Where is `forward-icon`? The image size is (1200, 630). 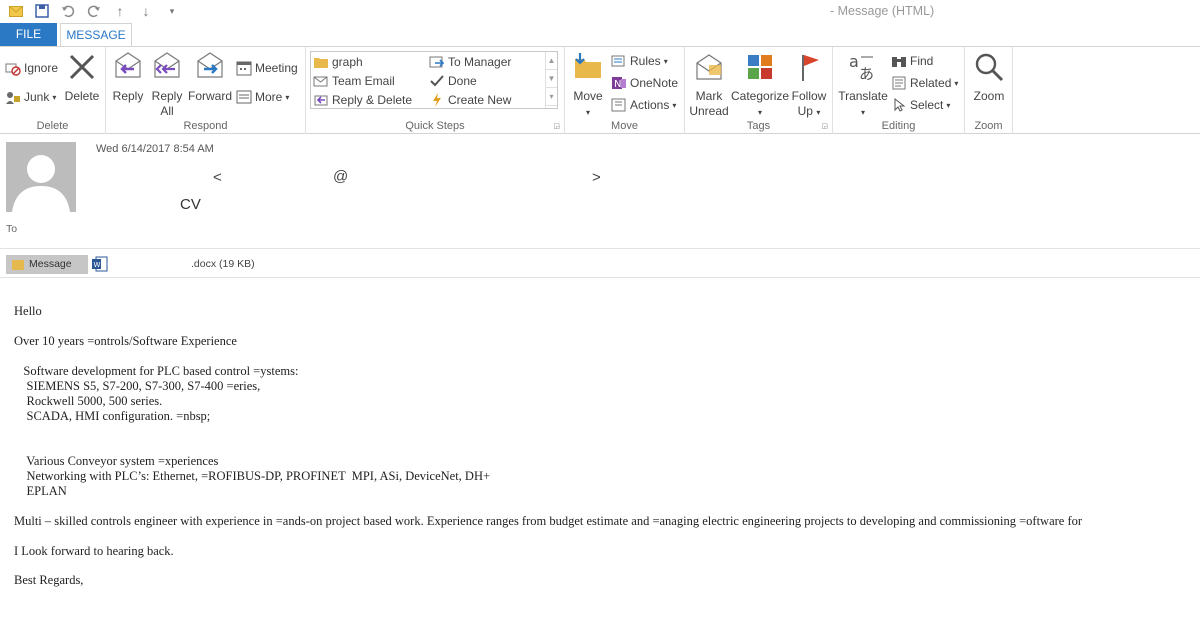 forward-icon is located at coordinates (210, 69).